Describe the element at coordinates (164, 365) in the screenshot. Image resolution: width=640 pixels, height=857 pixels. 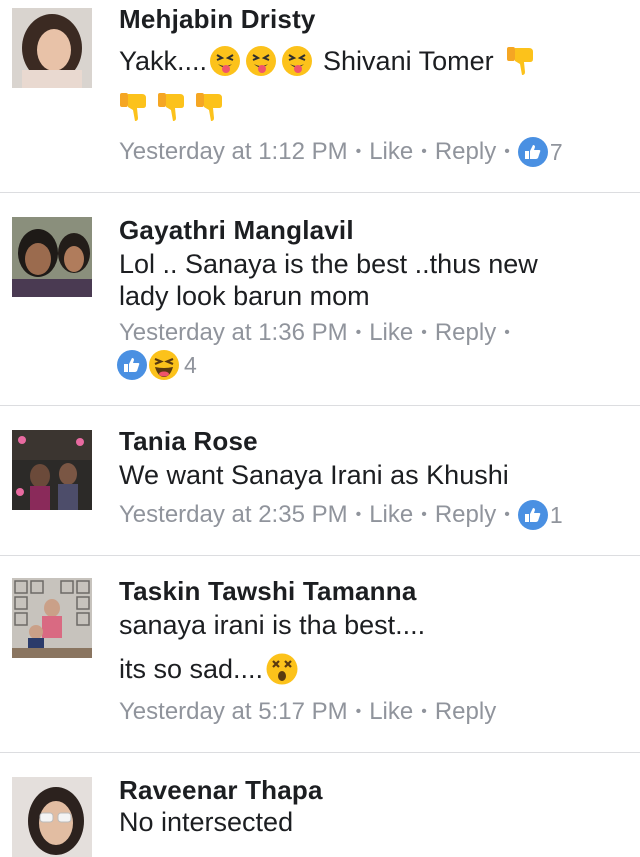
I see `haha-reaction-icon` at that location.